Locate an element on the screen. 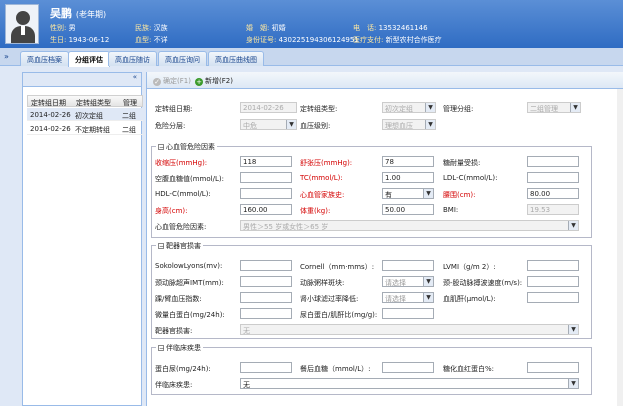 The width and height of the screenshot is (623, 406). clinical-disease-label: 伴临床疾患: is located at coordinates (174, 385).